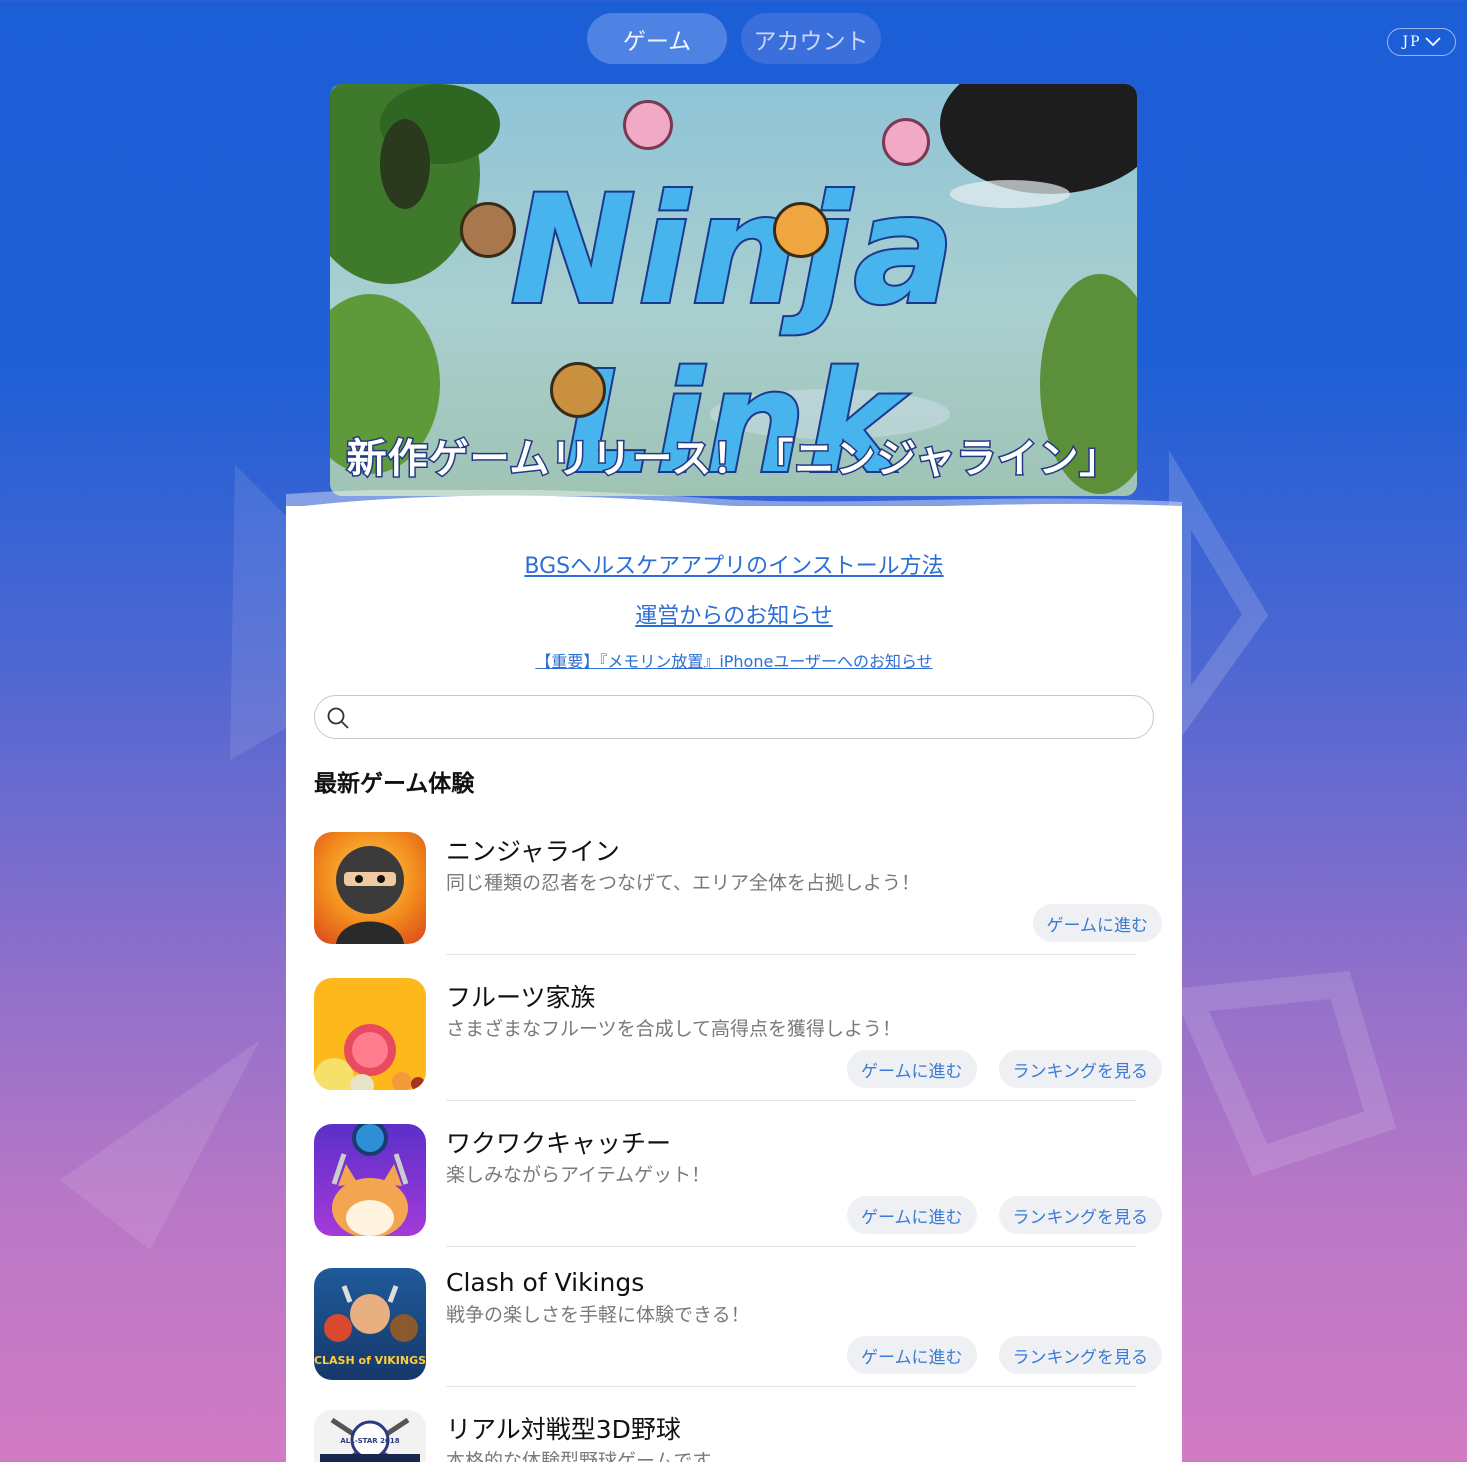 This screenshot has height=1462, width=1467. Describe the element at coordinates (738, 1436) in the screenshot. I see `game-item: ALL-STAR 2018 リアル対戦型3D野球 本格的な体験型野球ゲームです` at that location.